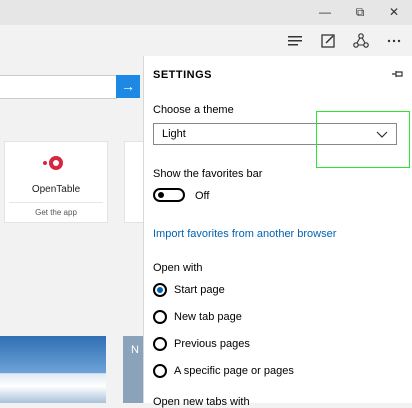 This screenshot has height=408, width=412. Describe the element at coordinates (394, 41) in the screenshot. I see `more-icon` at that location.